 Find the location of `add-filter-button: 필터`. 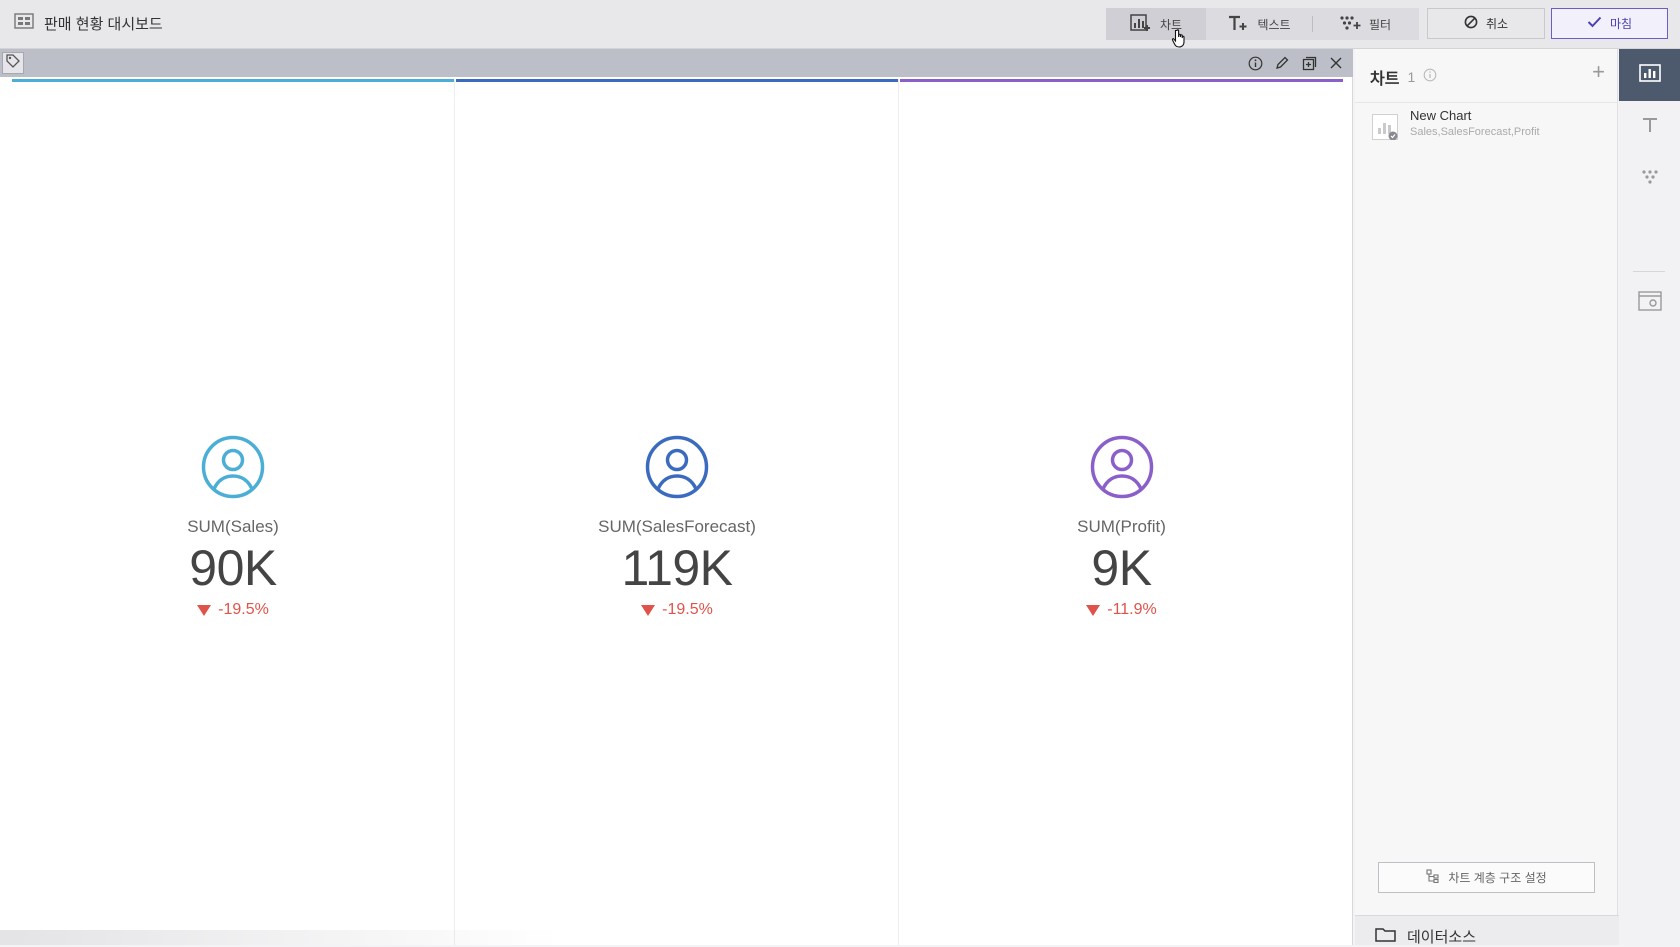

add-filter-button: 필터 is located at coordinates (1365, 24).